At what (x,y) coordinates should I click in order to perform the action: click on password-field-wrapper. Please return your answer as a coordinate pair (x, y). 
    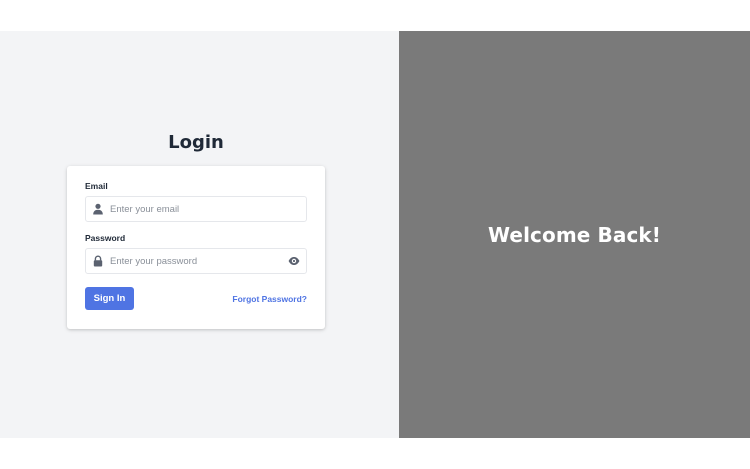
    Looking at the image, I should click on (196, 261).